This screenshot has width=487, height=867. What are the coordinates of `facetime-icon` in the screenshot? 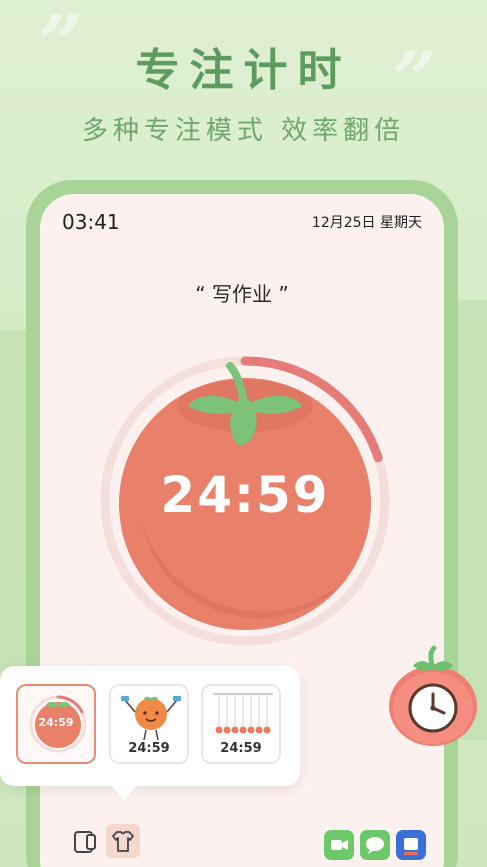 It's located at (339, 845).